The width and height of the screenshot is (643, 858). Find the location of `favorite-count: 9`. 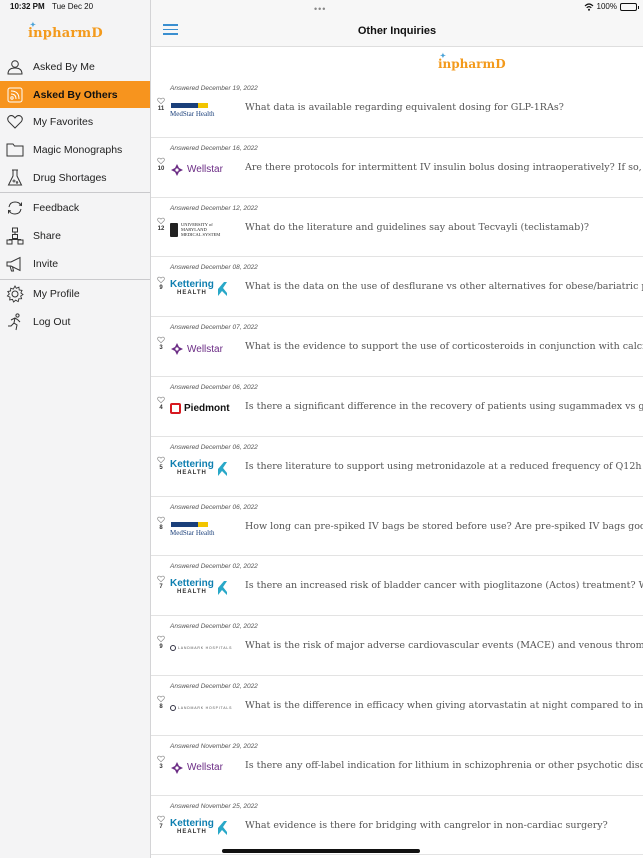

favorite-count: 9 is located at coordinates (161, 288).